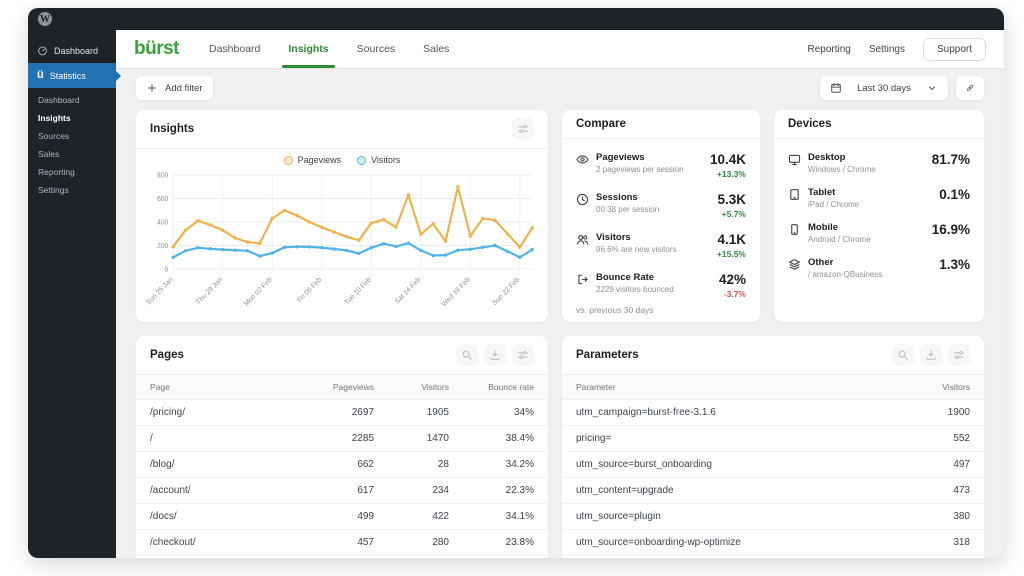 Image resolution: width=1024 pixels, height=576 pixels. What do you see at coordinates (72, 75) in the screenshot?
I see `sidebar-item-statistics: ü Statistics` at bounding box center [72, 75].